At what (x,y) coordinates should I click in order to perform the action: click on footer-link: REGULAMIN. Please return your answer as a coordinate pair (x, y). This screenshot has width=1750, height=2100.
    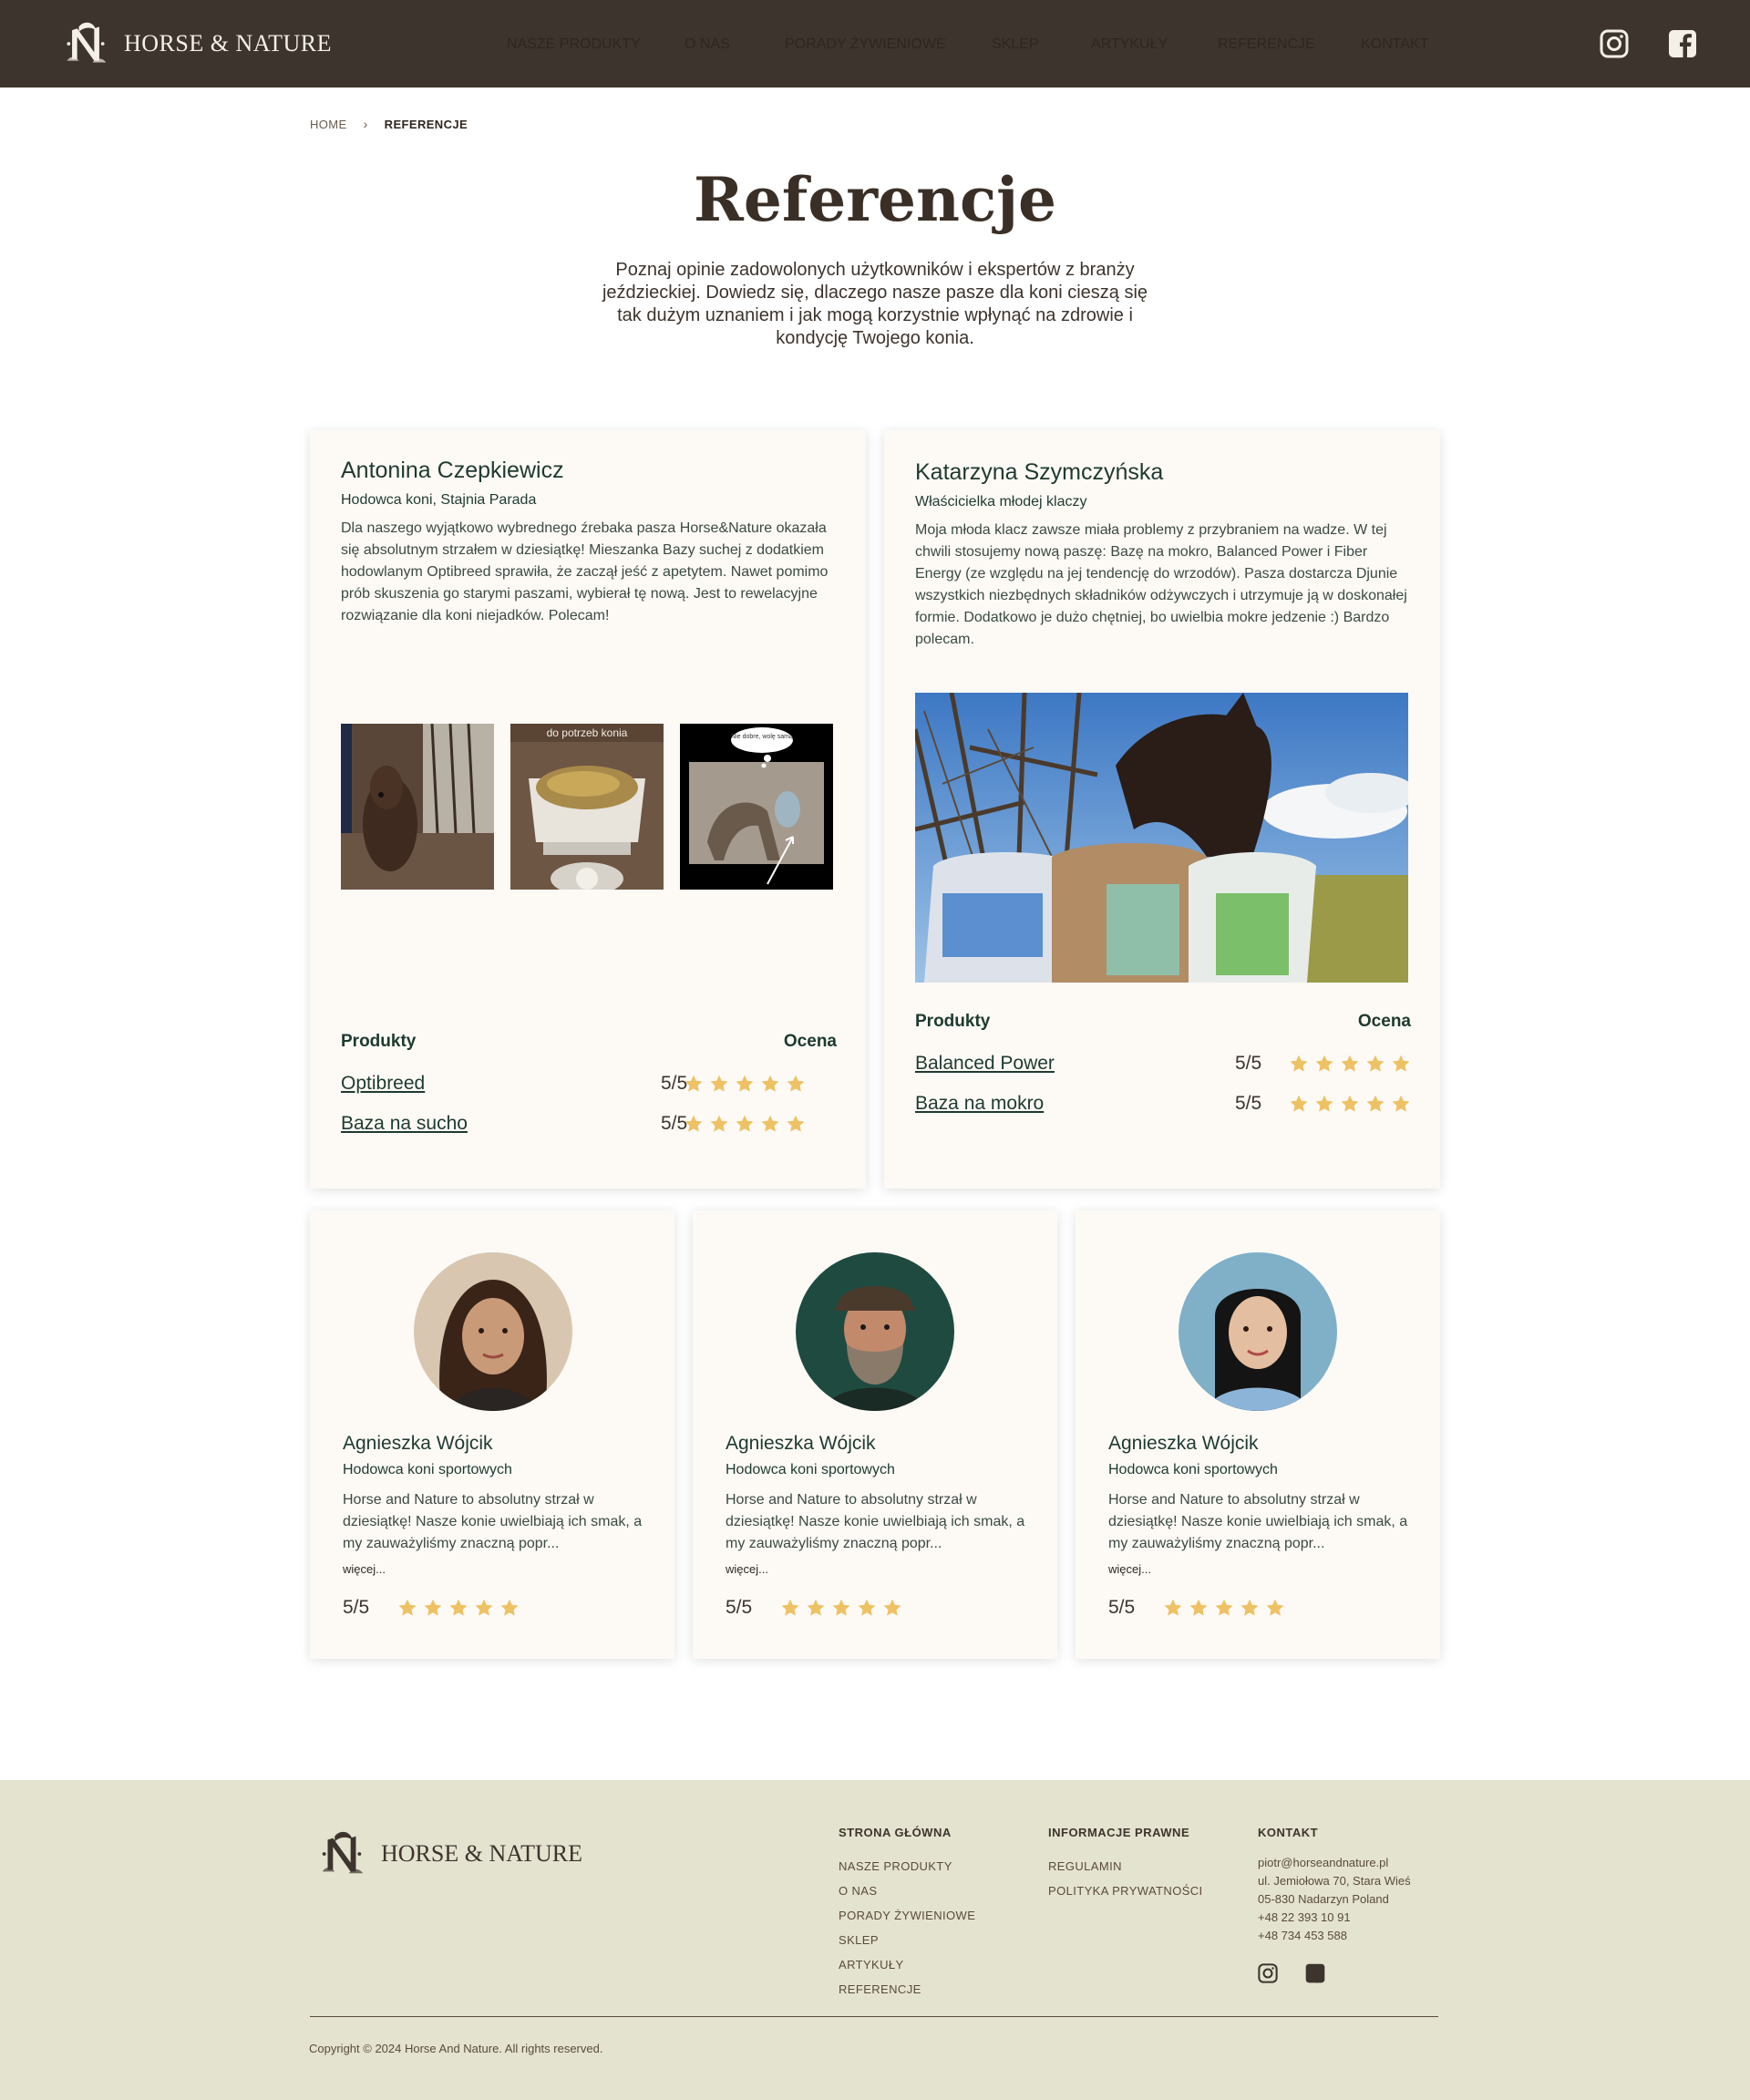
    Looking at the image, I should click on (1125, 1867).